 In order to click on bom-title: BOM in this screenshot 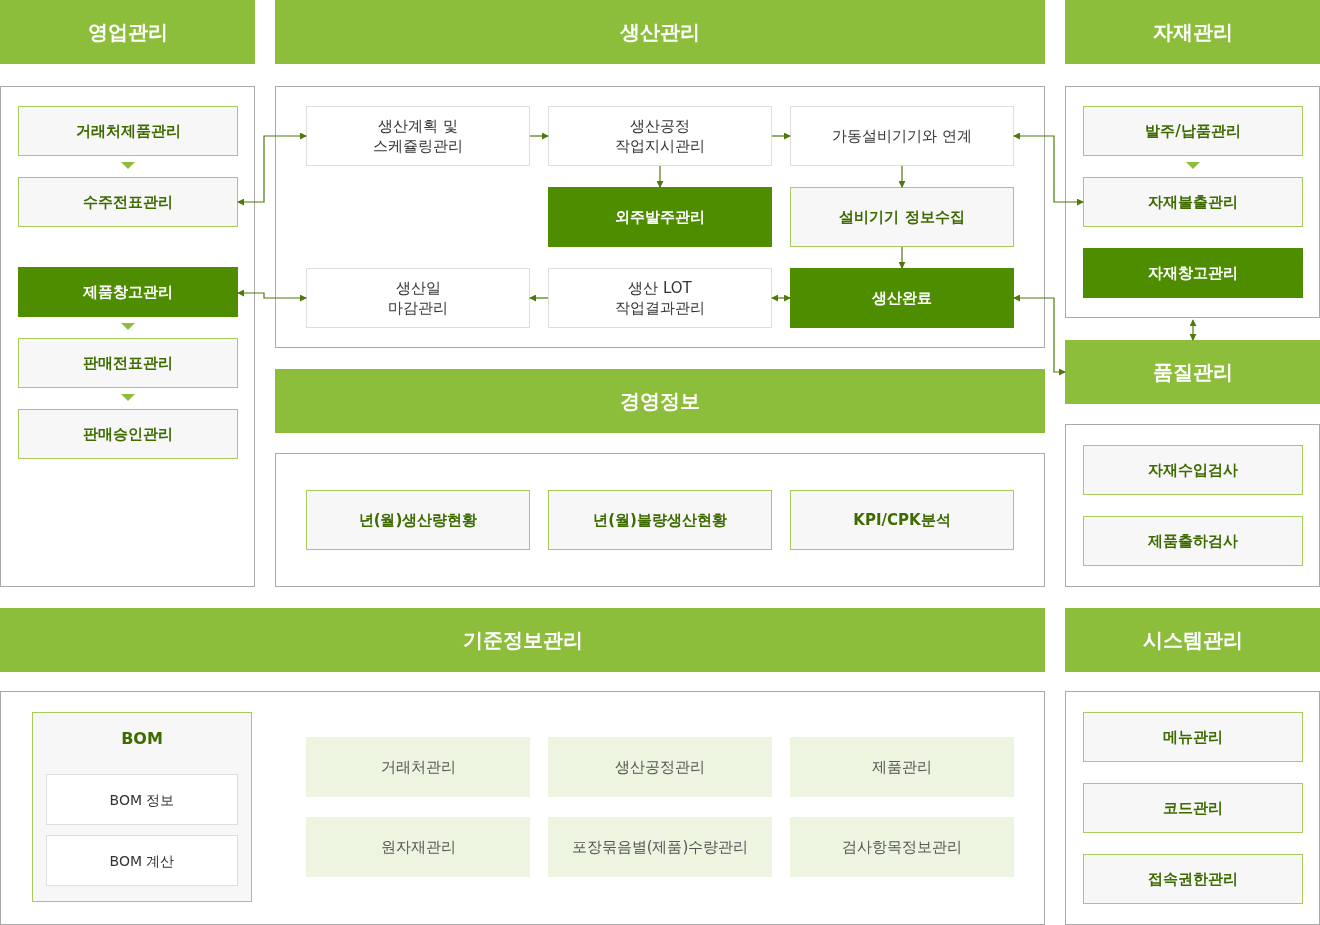, I will do `click(142, 739)`.